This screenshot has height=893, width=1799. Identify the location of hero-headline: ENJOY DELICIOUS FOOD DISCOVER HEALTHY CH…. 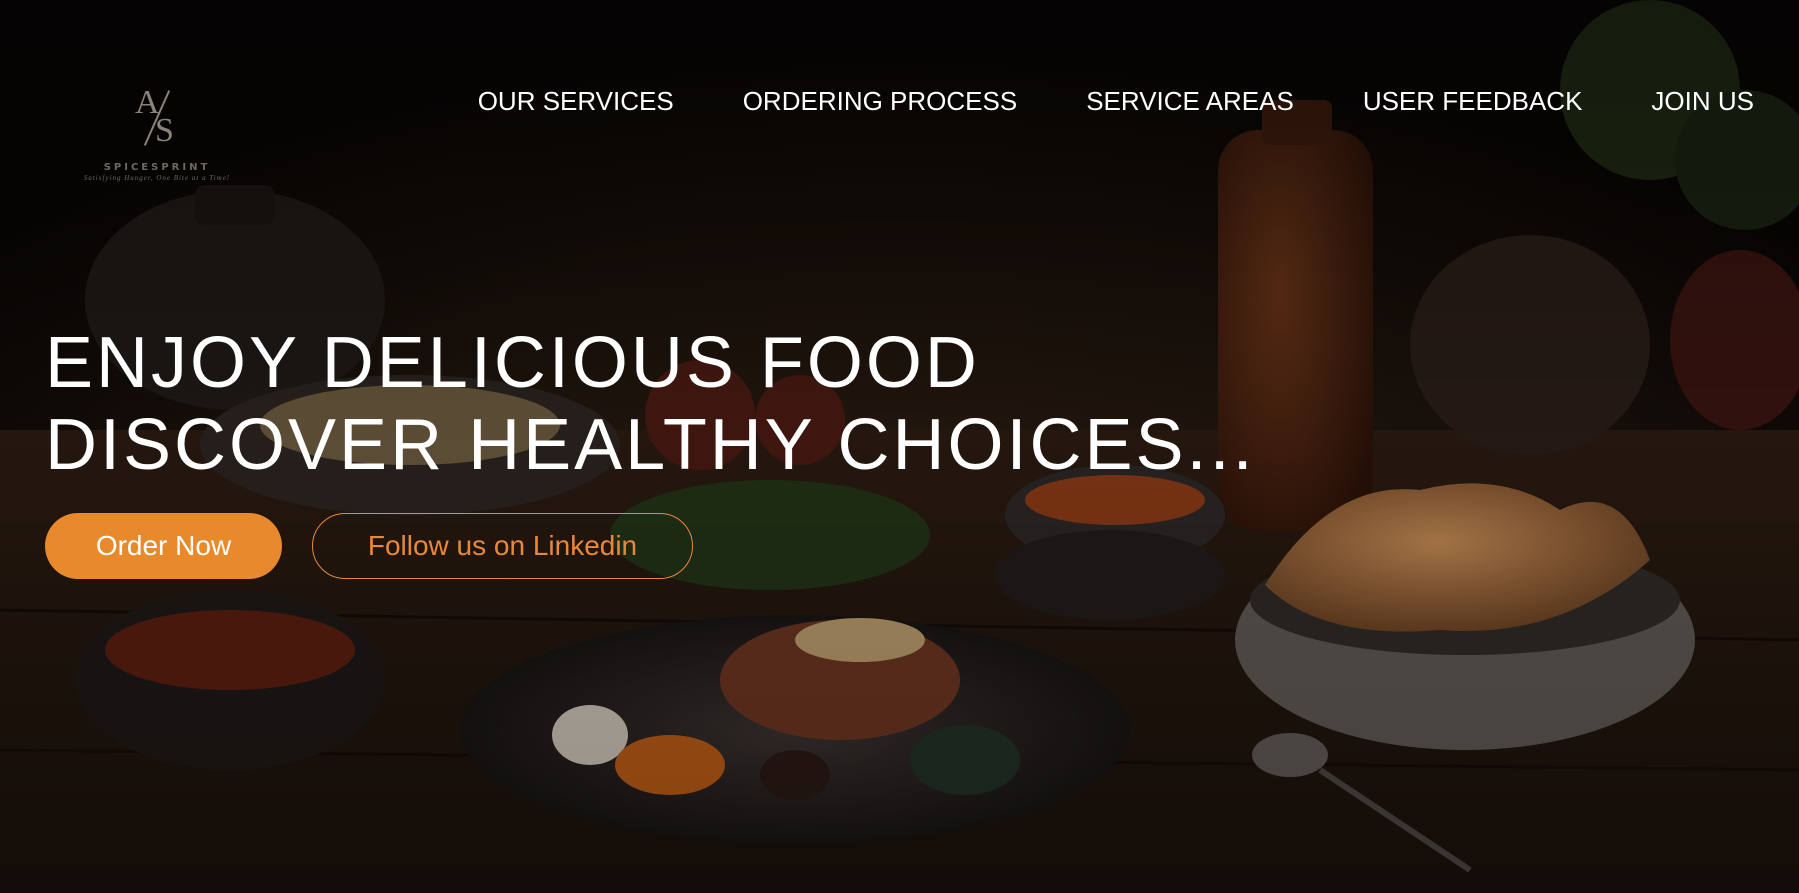
(650, 404).